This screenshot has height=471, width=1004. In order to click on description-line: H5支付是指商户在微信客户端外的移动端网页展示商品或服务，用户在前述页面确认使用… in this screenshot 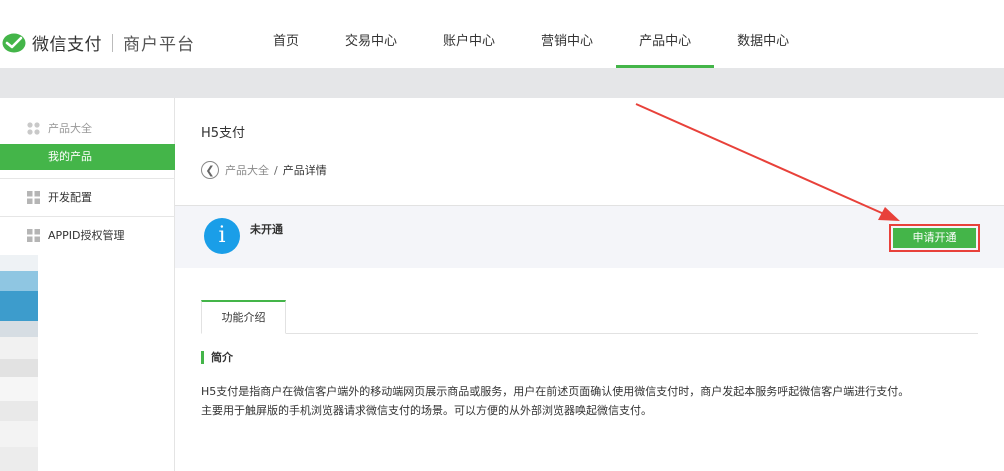, I will do `click(555, 391)`.